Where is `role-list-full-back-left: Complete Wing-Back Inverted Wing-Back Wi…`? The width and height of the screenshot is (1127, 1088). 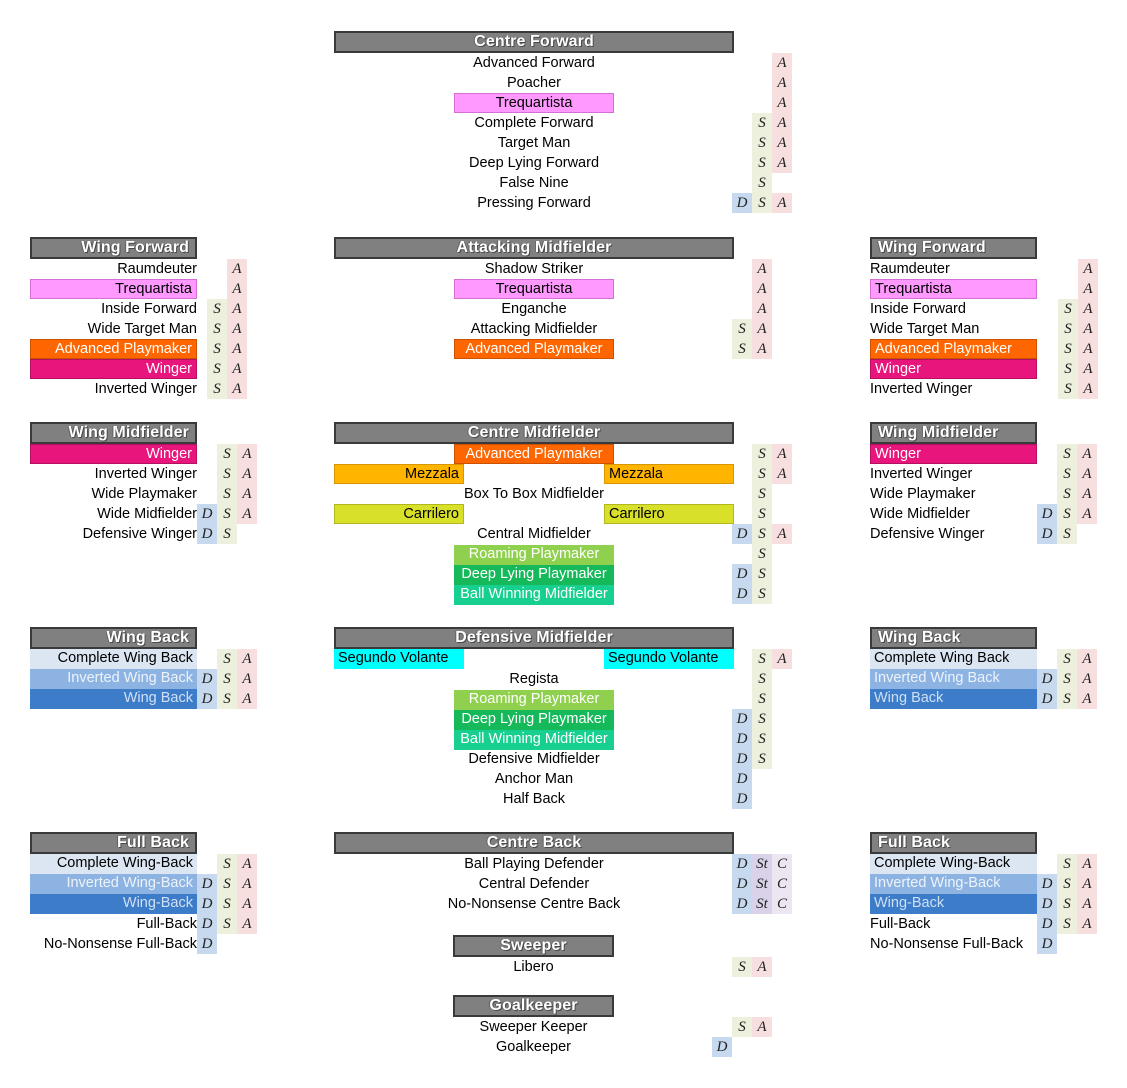 role-list-full-back-left: Complete Wing-Back Inverted Wing-Back Wi… is located at coordinates (113, 904).